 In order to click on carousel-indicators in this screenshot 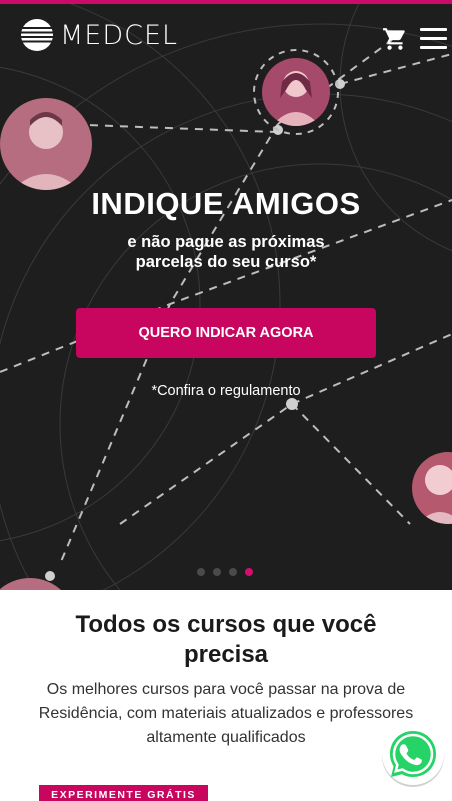, I will do `click(229, 572)`.